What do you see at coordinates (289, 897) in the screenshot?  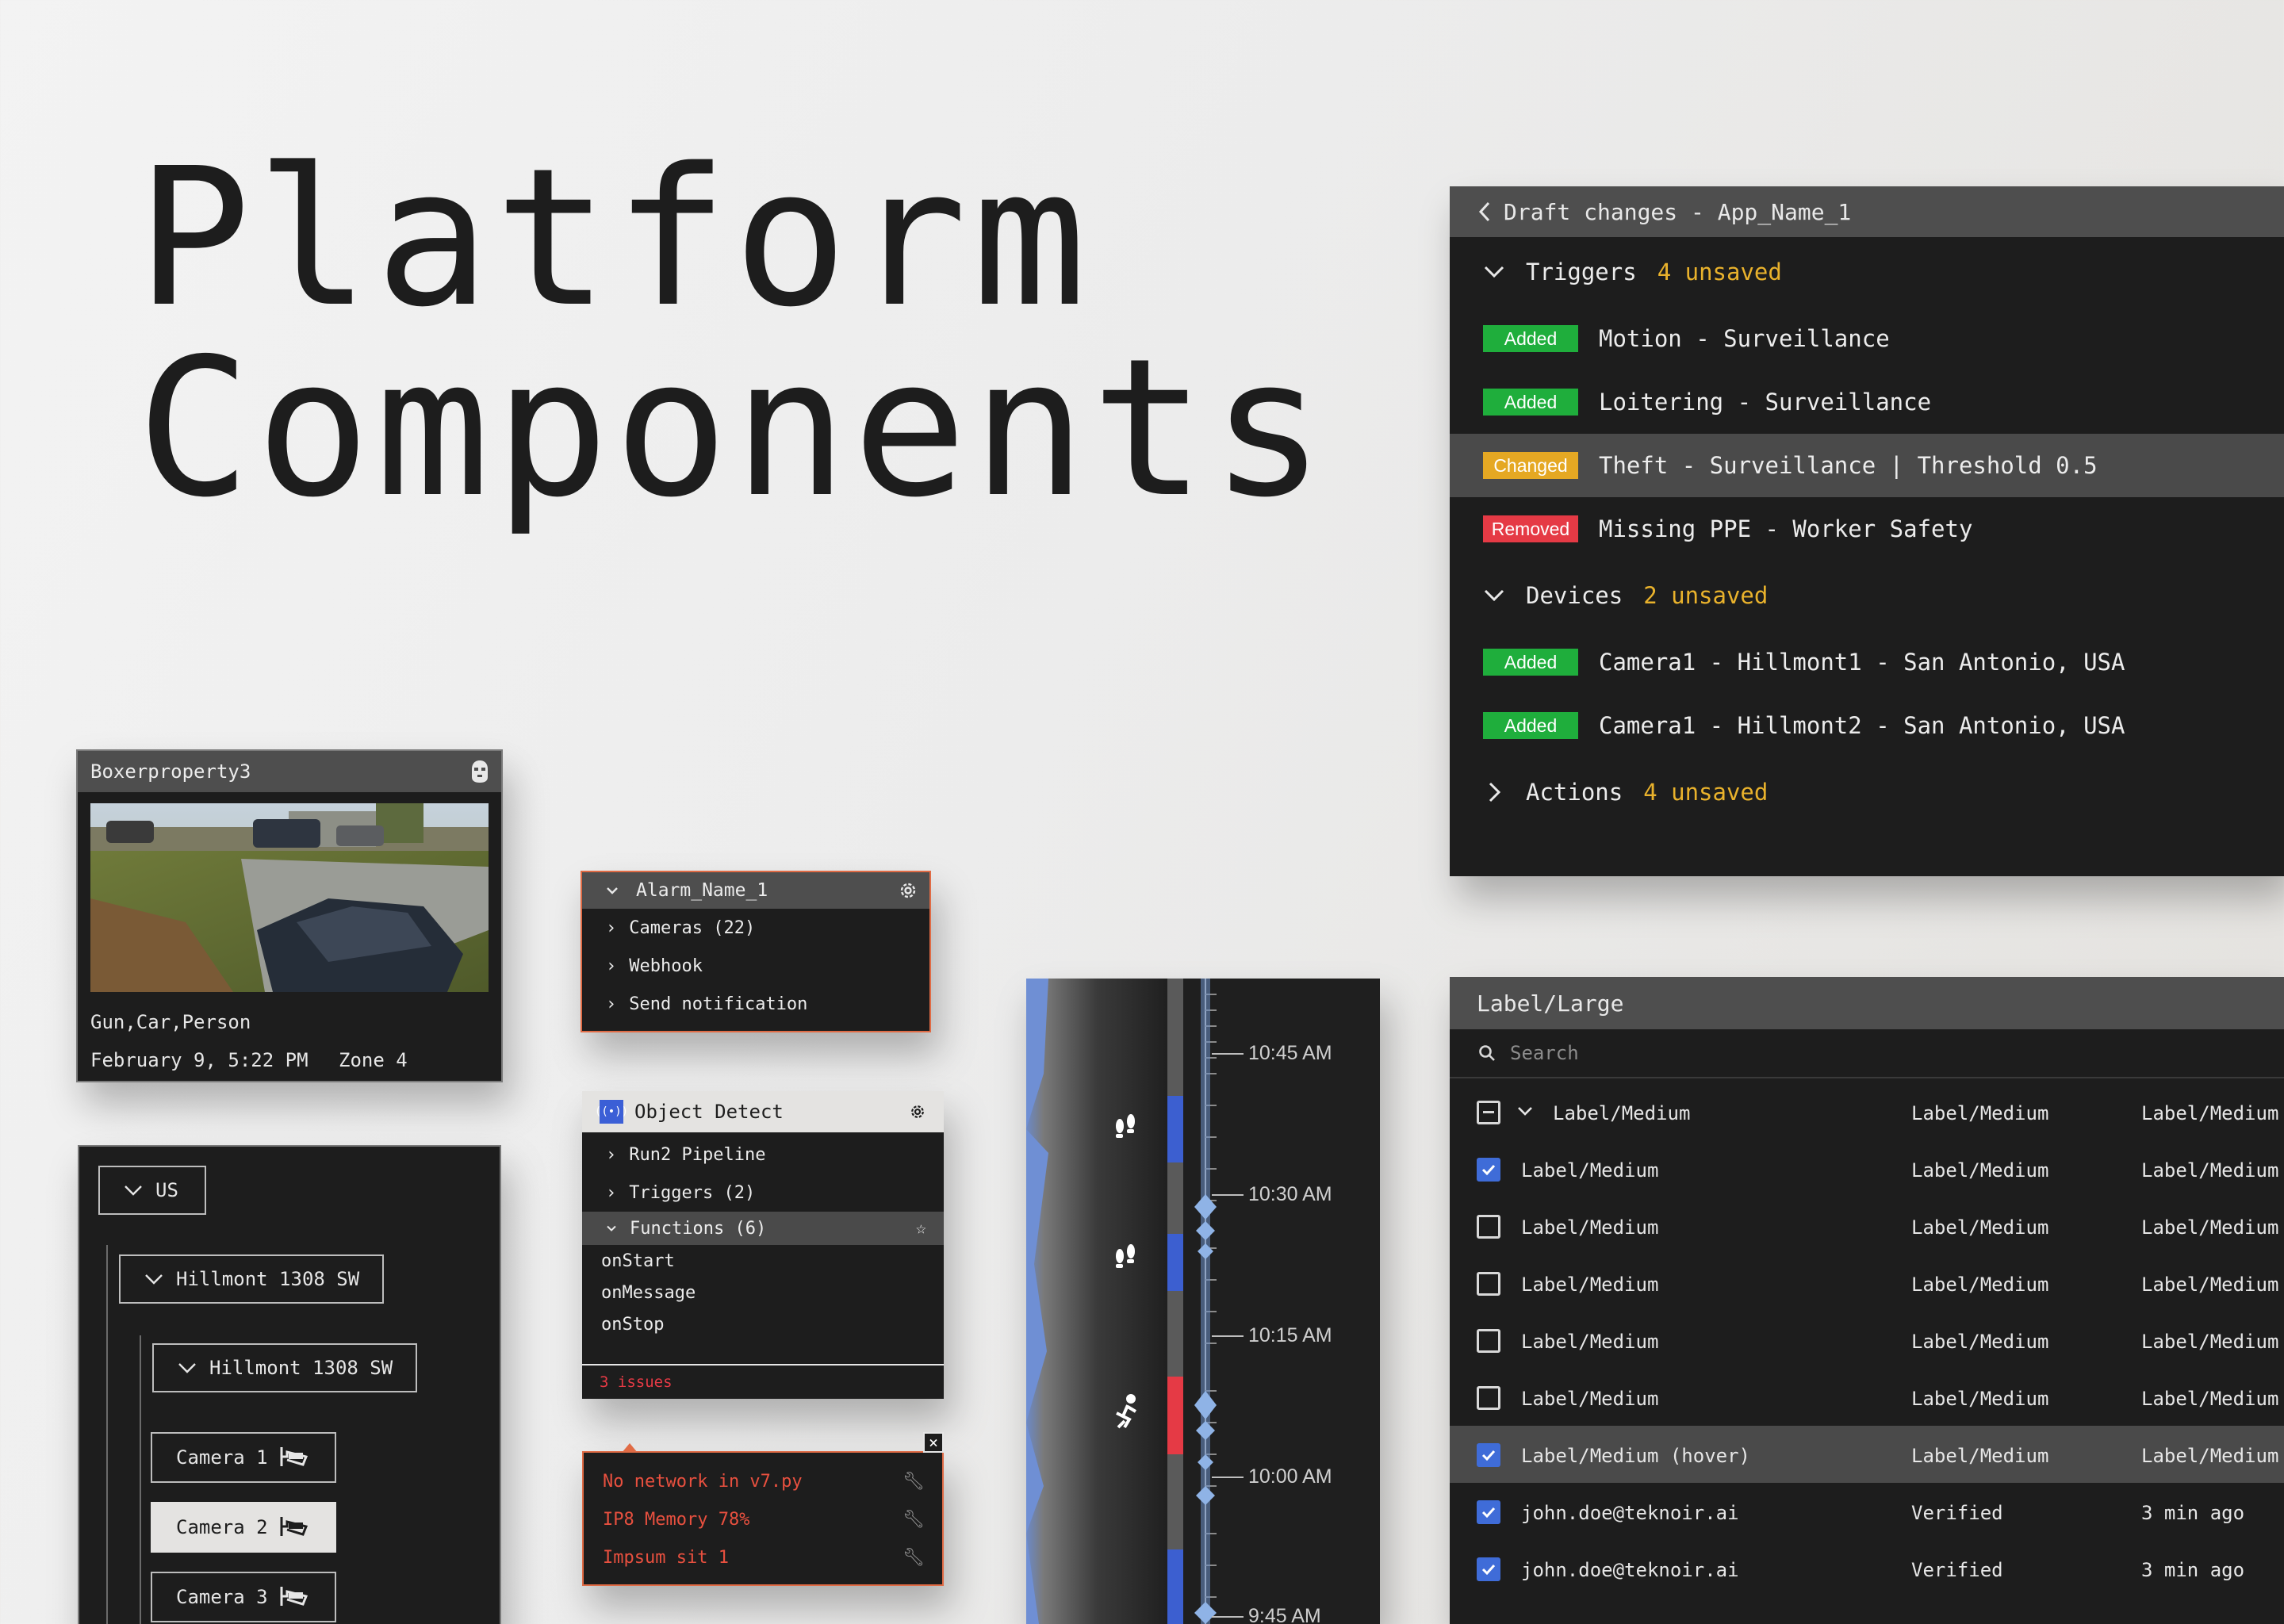 I see `camera-snapshot-image` at bounding box center [289, 897].